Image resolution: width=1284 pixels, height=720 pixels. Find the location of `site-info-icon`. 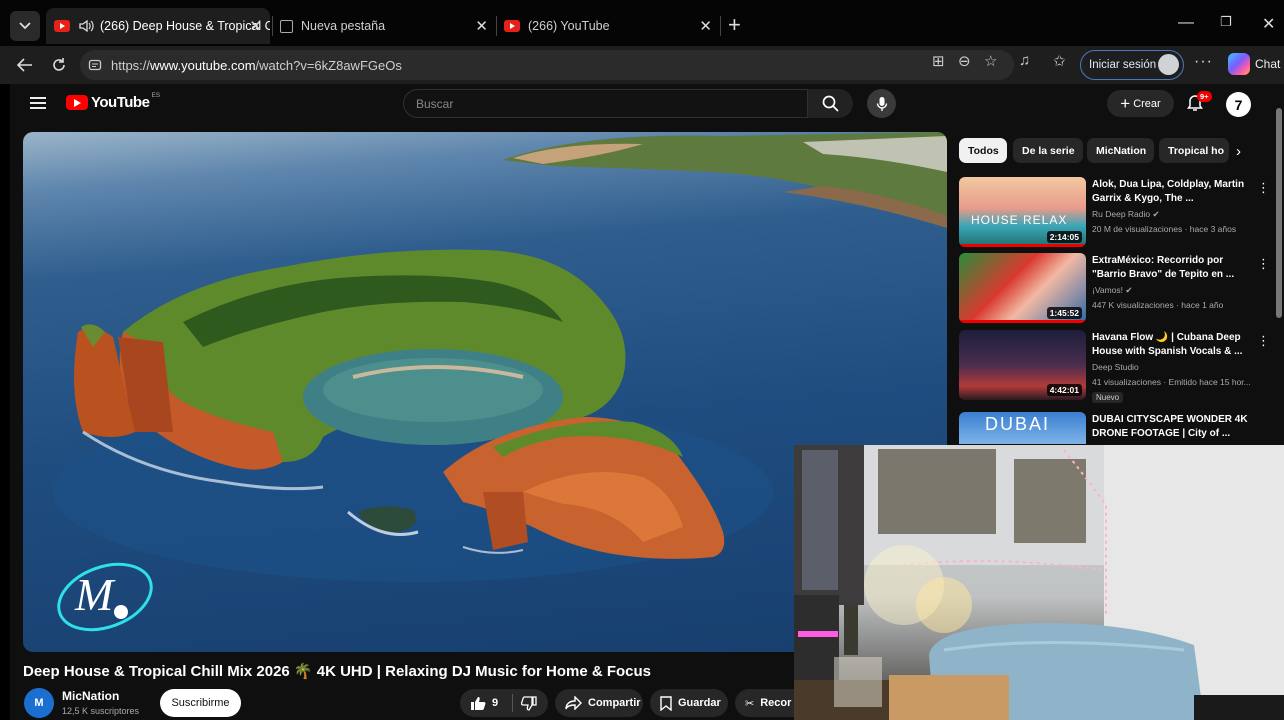

site-info-icon is located at coordinates (95, 65).